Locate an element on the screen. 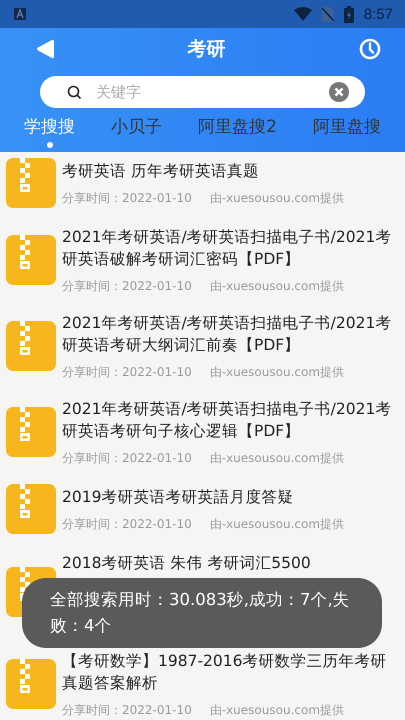 The image size is (405, 720). app-notification-icon is located at coordinates (20, 14).